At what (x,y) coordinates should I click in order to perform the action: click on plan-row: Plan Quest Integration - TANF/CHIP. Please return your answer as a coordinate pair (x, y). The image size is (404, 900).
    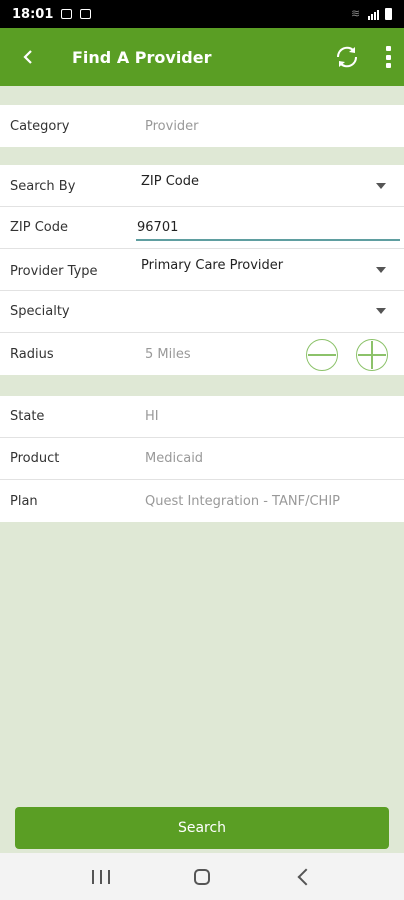
    Looking at the image, I should click on (202, 501).